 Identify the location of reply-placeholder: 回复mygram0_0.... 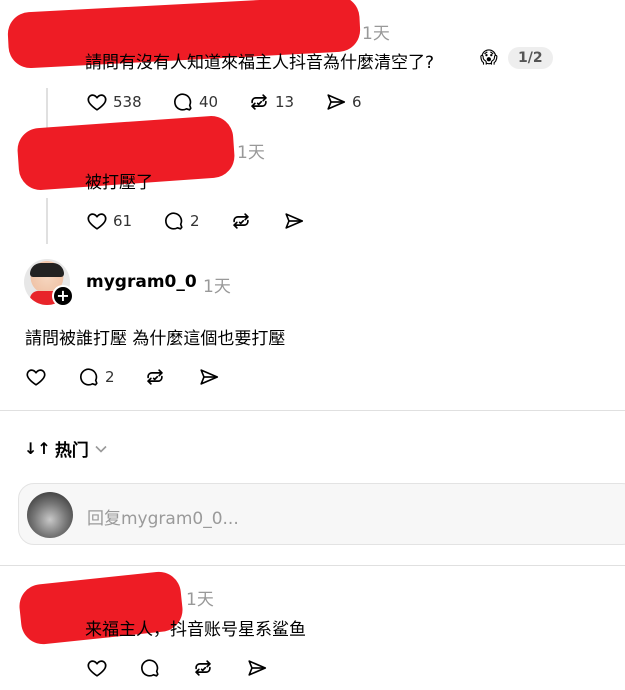
(163, 519).